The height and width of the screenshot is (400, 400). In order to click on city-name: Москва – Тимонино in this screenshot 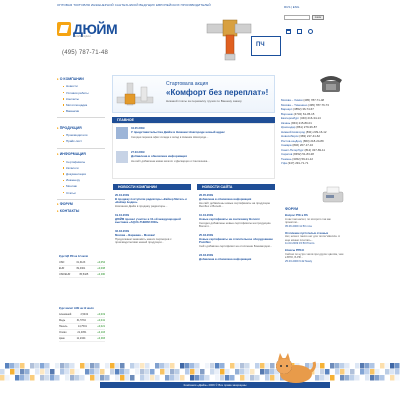, I will do `click(294, 105)`.